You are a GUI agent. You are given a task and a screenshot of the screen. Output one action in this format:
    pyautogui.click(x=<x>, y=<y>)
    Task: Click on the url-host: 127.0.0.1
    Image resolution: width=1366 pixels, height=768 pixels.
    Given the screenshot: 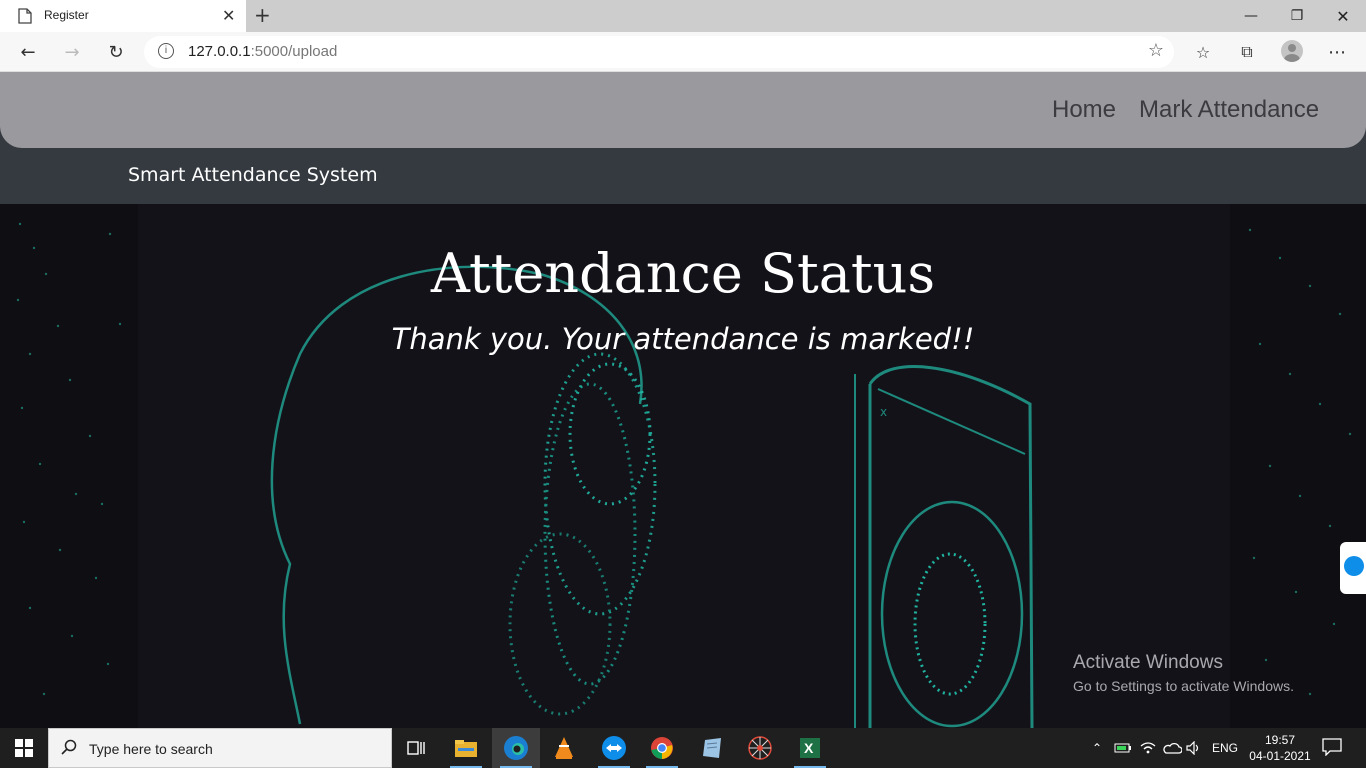 What is the action you would take?
    pyautogui.click(x=219, y=51)
    